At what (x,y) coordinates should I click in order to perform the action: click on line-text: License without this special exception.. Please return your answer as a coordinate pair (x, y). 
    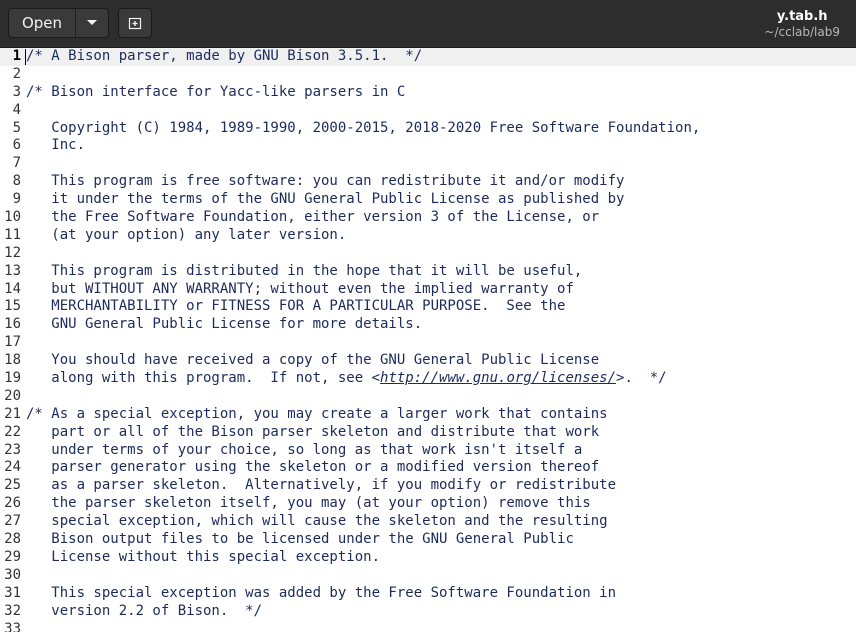
    Looking at the image, I should click on (203, 558).